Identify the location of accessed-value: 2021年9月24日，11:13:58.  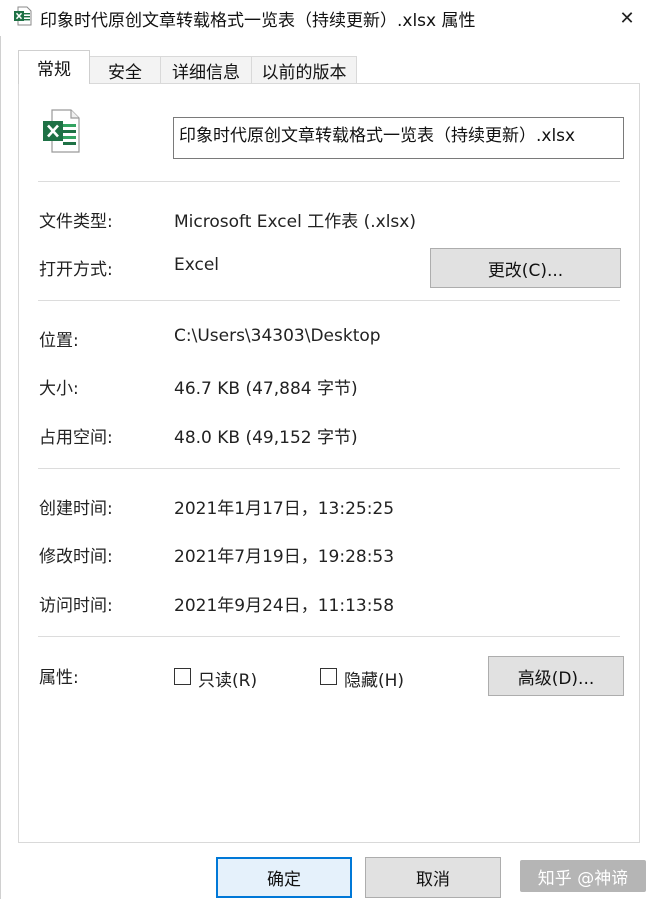
(284, 606).